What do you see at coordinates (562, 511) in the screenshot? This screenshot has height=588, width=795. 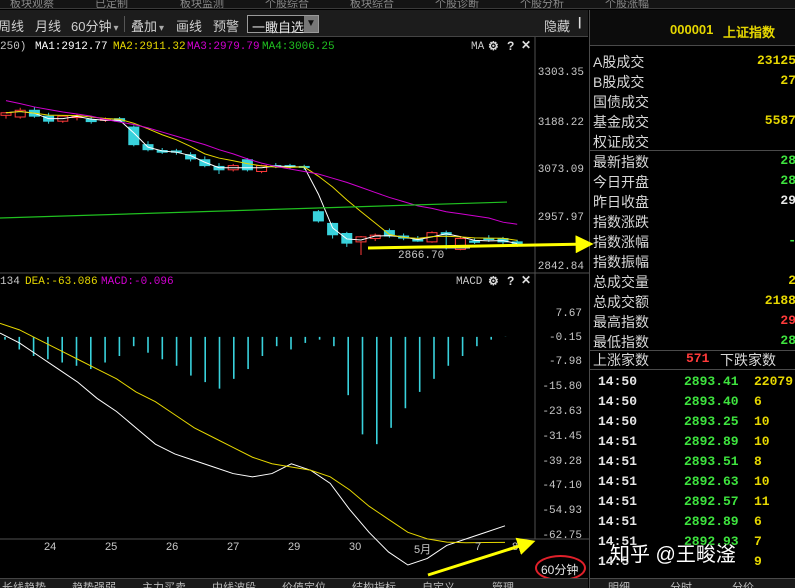 I see `macd-axis-tick: -54.93` at bounding box center [562, 511].